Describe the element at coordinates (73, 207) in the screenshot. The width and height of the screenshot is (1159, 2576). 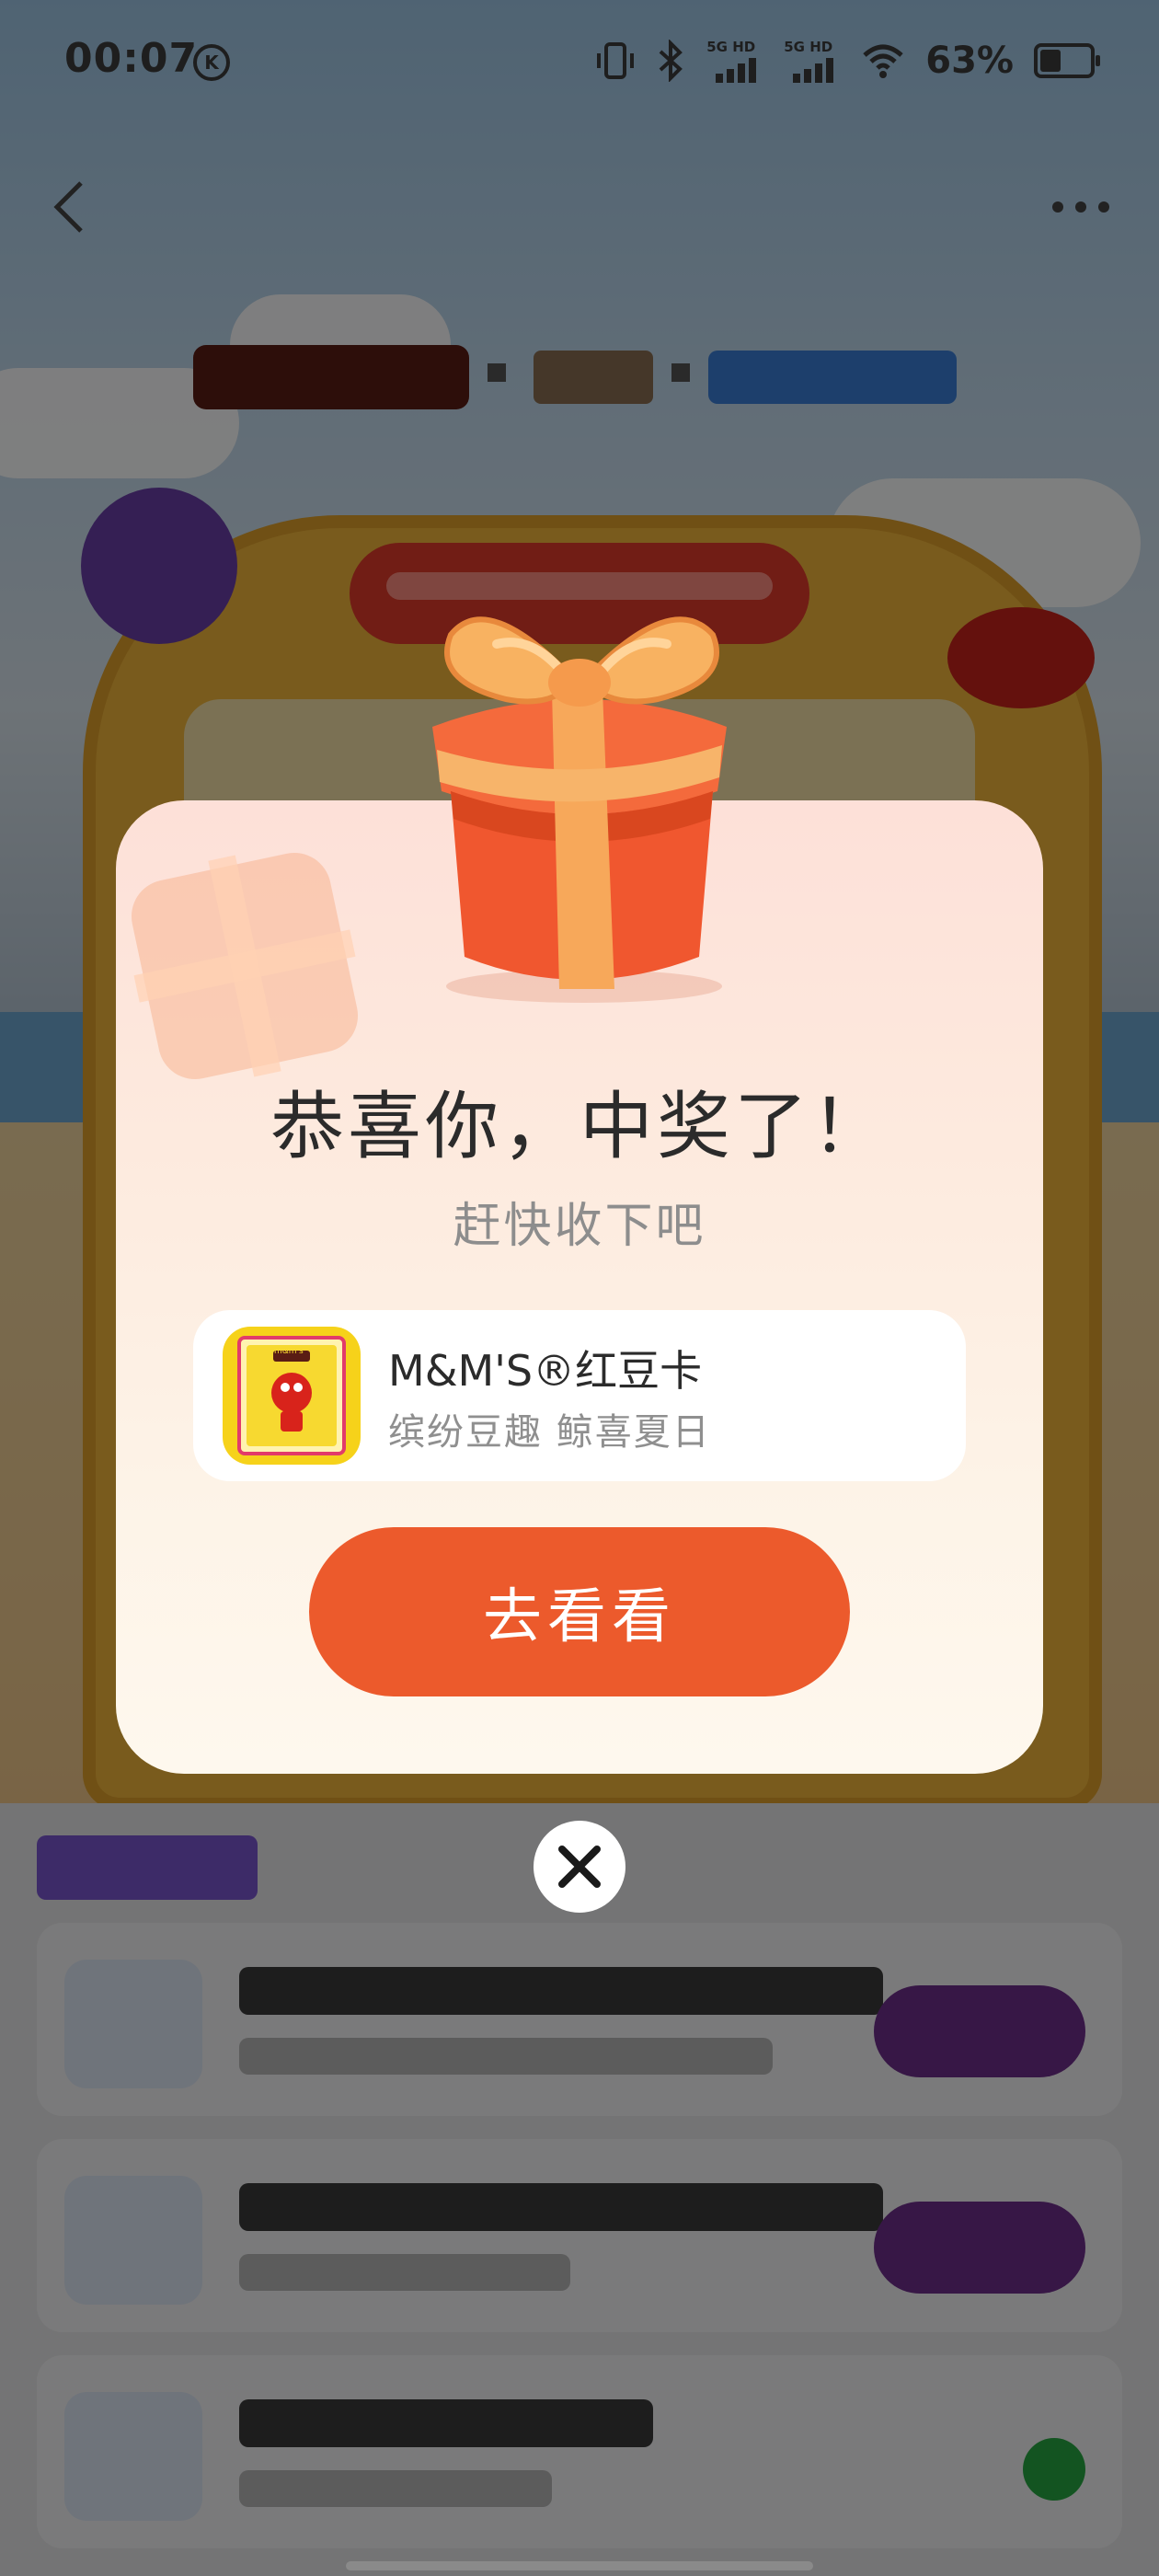
I see `chevron-left-icon` at that location.